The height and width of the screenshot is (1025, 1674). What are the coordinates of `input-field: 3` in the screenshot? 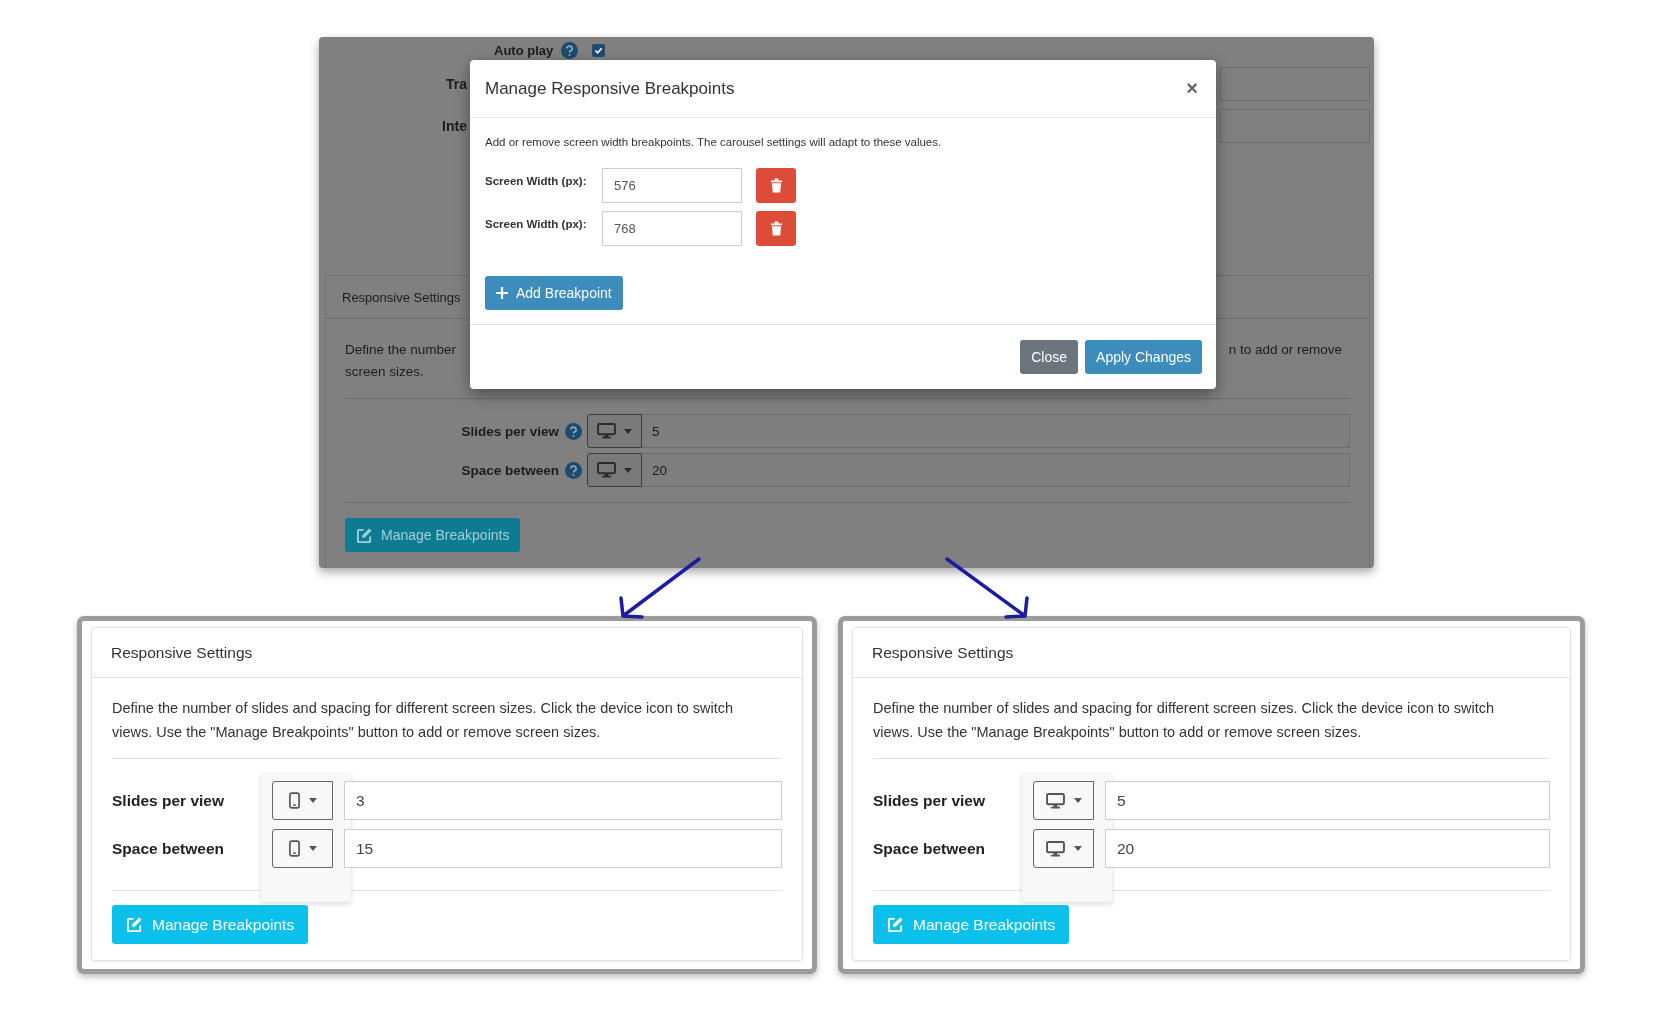 It's located at (563, 800).